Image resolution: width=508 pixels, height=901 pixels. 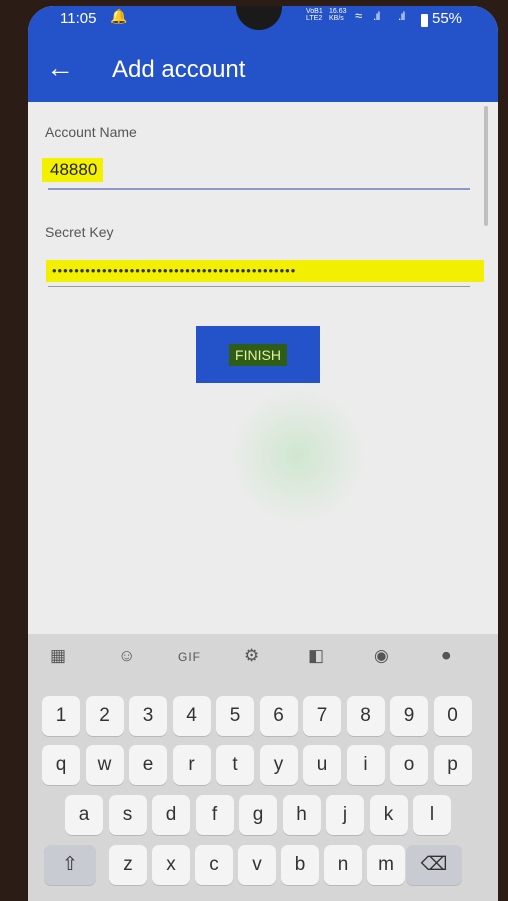 I want to click on finish-button: FINISH, so click(x=258, y=354).